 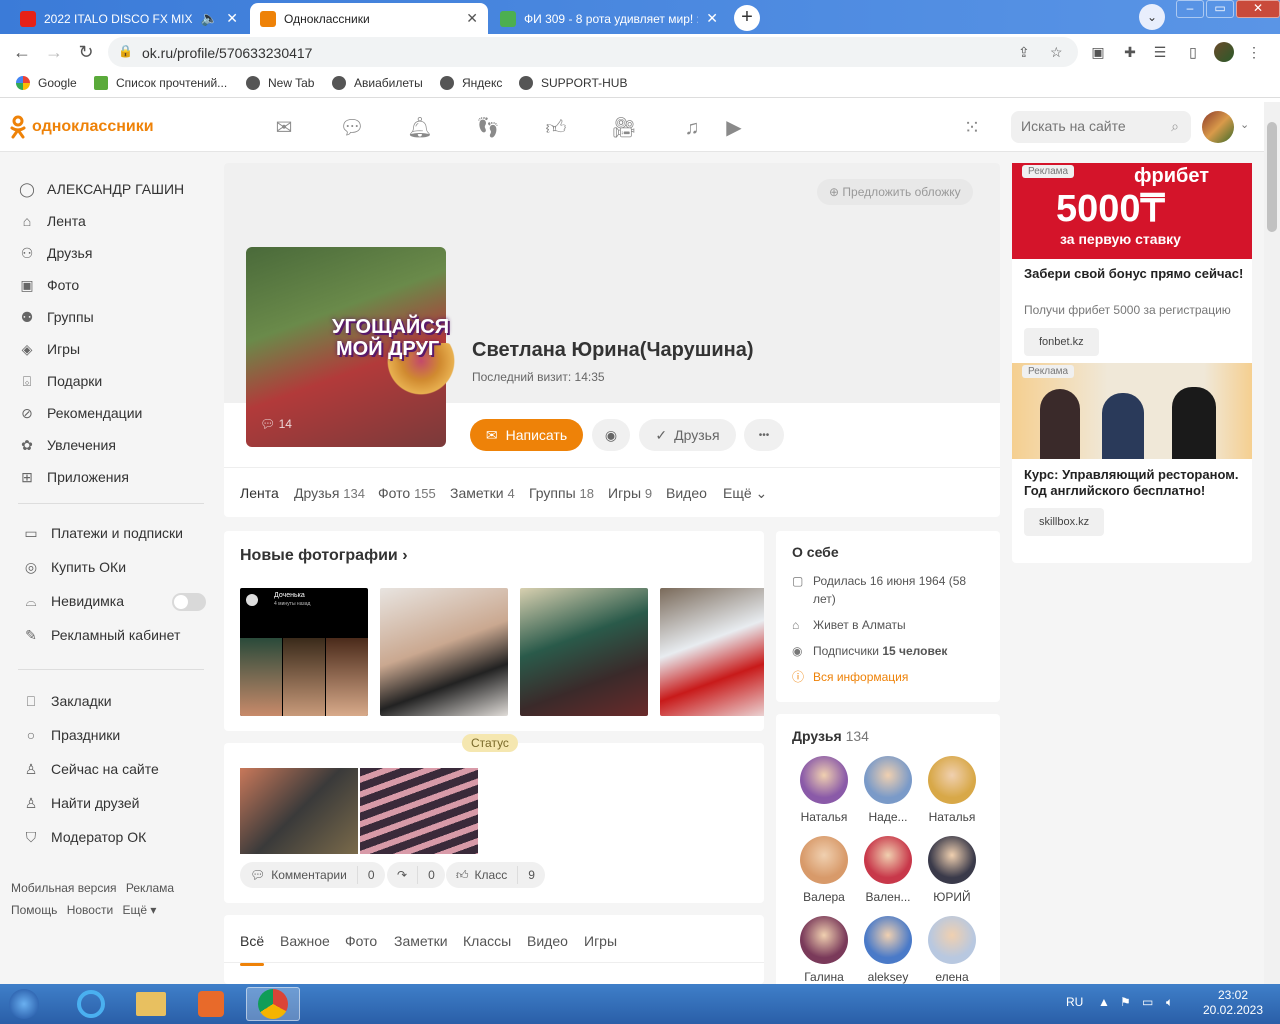 I want to click on bookmark-support-hub: SUPPORT-HUB, so click(x=573, y=83).